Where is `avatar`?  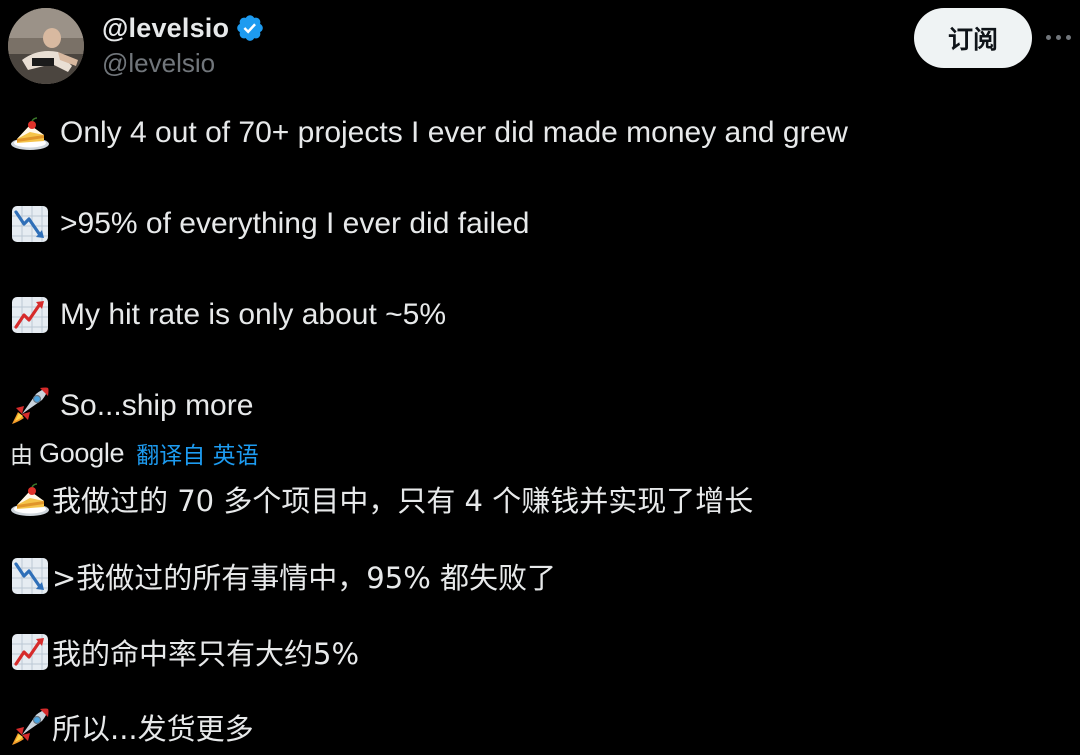 avatar is located at coordinates (46, 46).